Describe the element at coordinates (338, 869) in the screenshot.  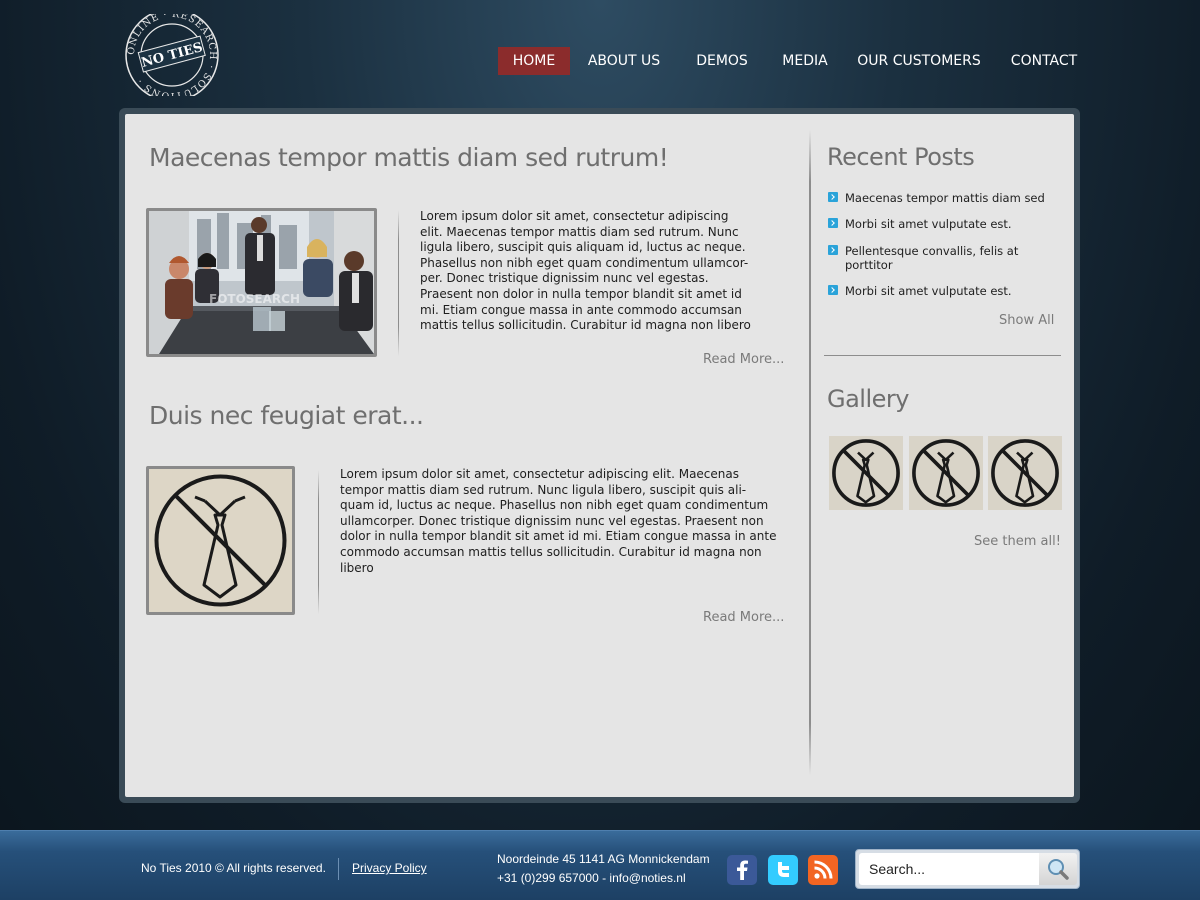
I see `footer-divider` at that location.